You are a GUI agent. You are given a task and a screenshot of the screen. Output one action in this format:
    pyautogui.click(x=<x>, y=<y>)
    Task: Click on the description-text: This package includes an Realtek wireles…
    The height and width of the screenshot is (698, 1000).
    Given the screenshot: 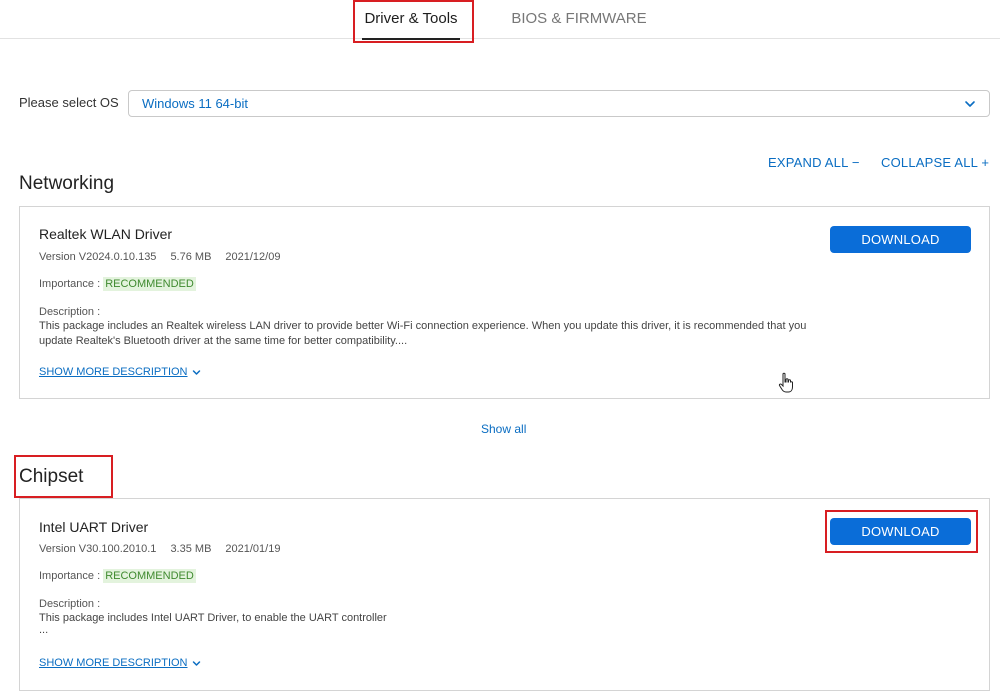 What is the action you would take?
    pyautogui.click(x=423, y=333)
    